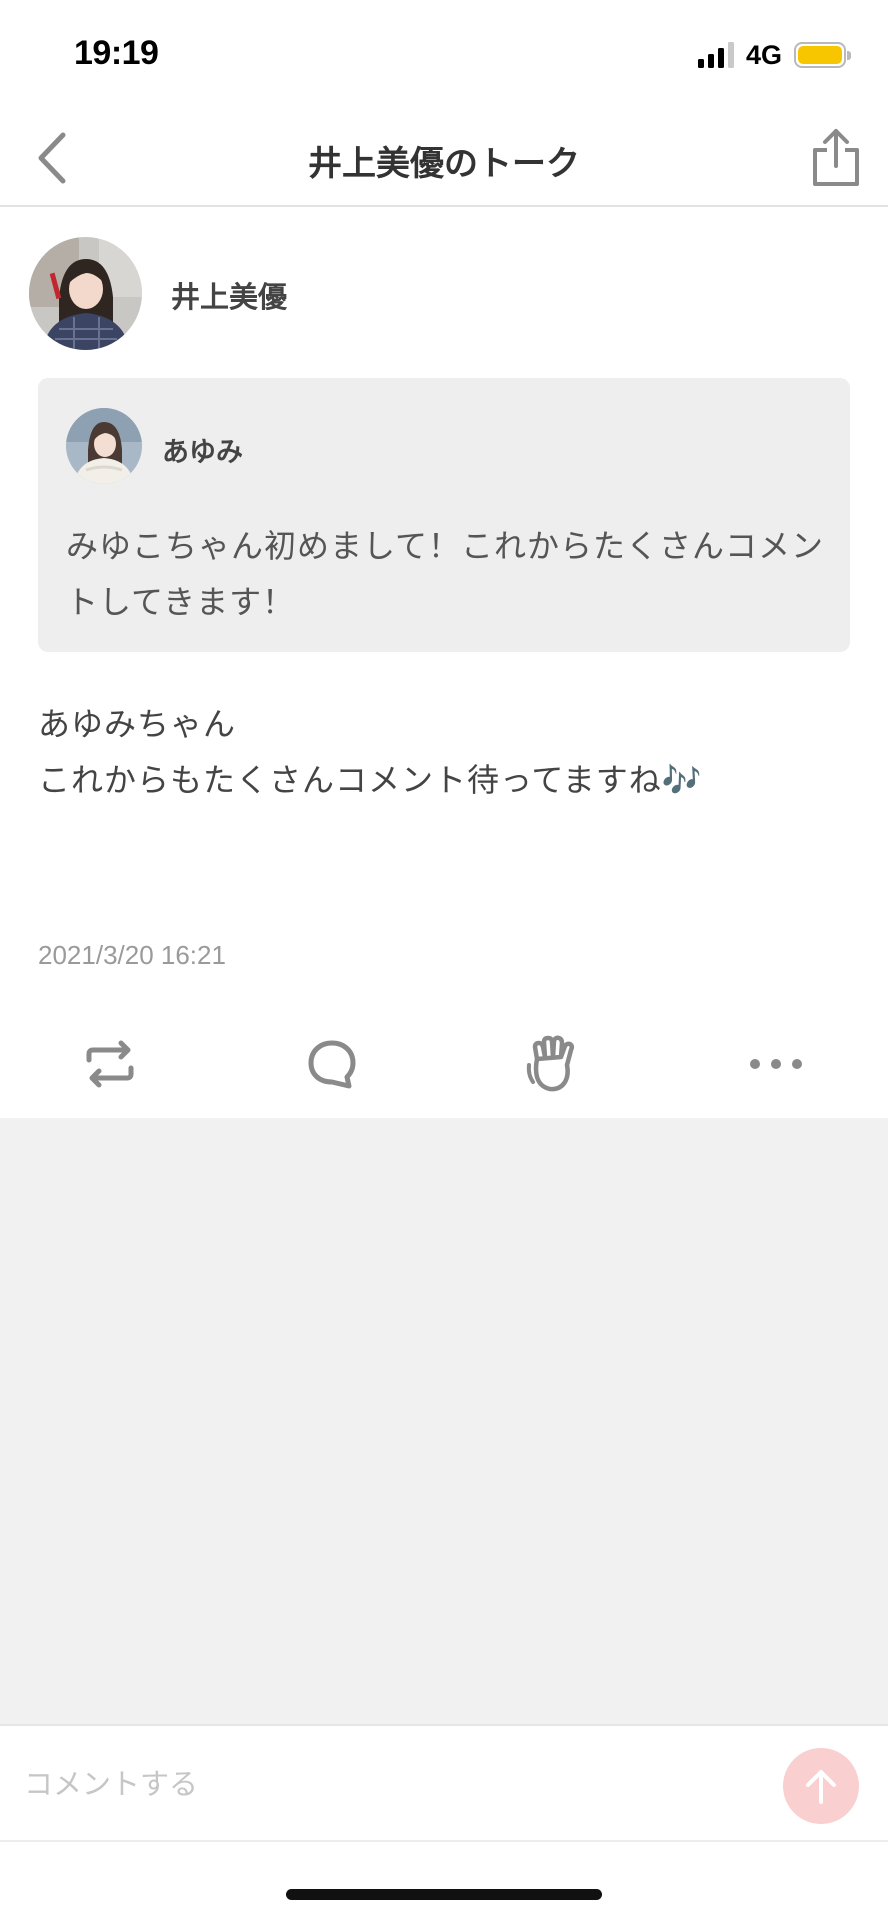  What do you see at coordinates (116, 53) in the screenshot?
I see `status-time: 19:19` at bounding box center [116, 53].